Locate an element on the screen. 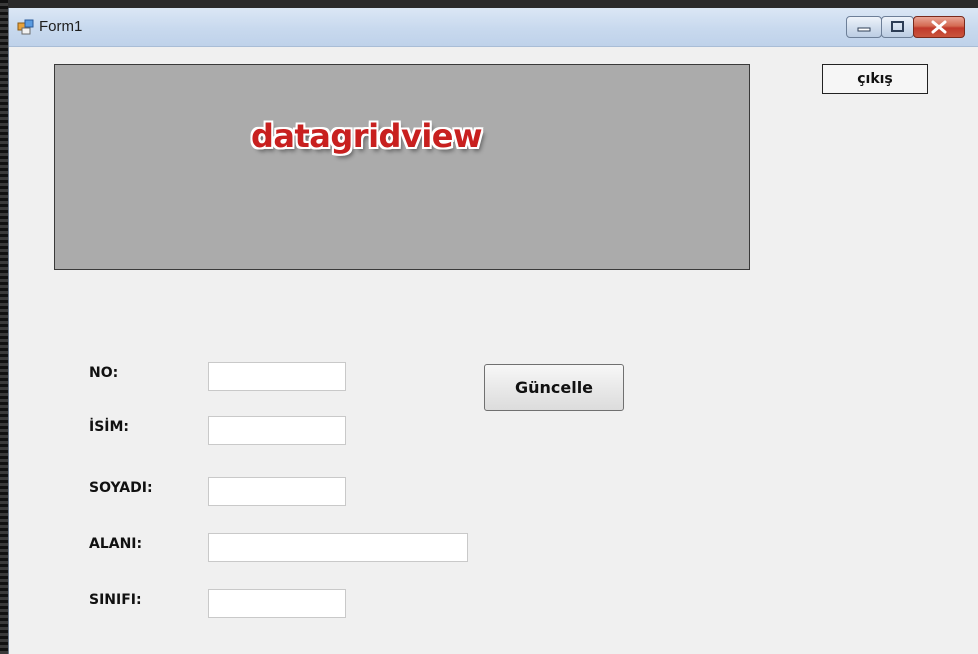 This screenshot has width=978, height=654. no-label: NO: is located at coordinates (104, 373).